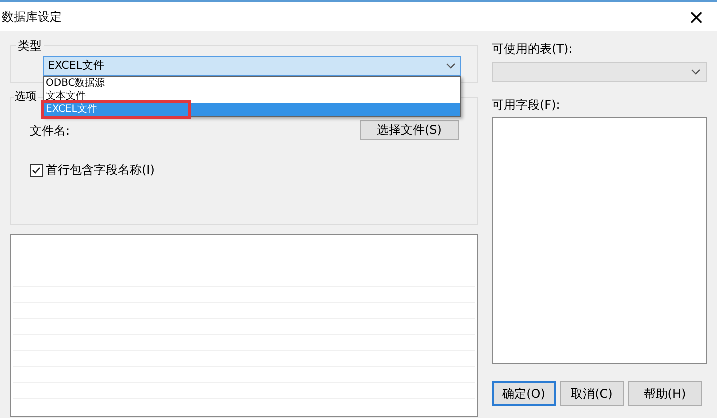  I want to click on checkbox, so click(36, 170).